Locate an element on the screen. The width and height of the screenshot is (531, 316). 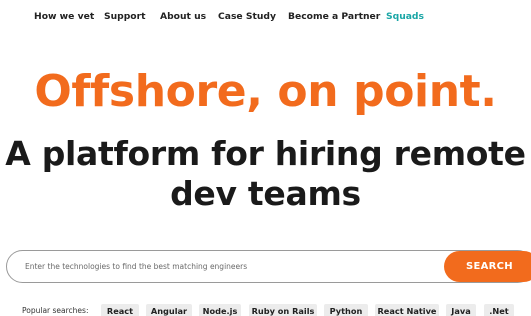
chip-ruby-on-rails: Ruby on Rails is located at coordinates (283, 310).